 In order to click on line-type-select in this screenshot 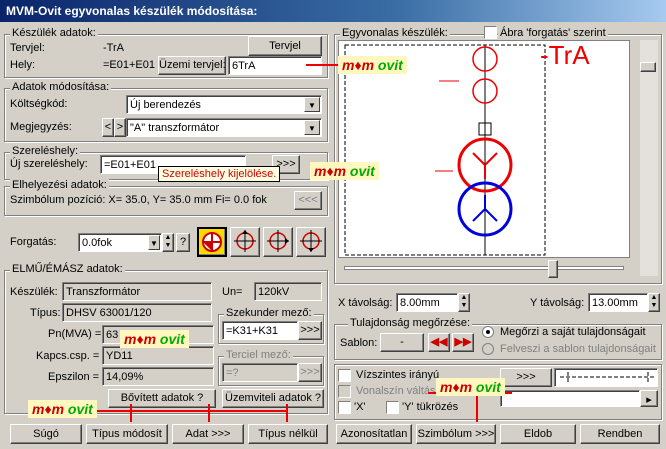, I will do `click(570, 398)`.